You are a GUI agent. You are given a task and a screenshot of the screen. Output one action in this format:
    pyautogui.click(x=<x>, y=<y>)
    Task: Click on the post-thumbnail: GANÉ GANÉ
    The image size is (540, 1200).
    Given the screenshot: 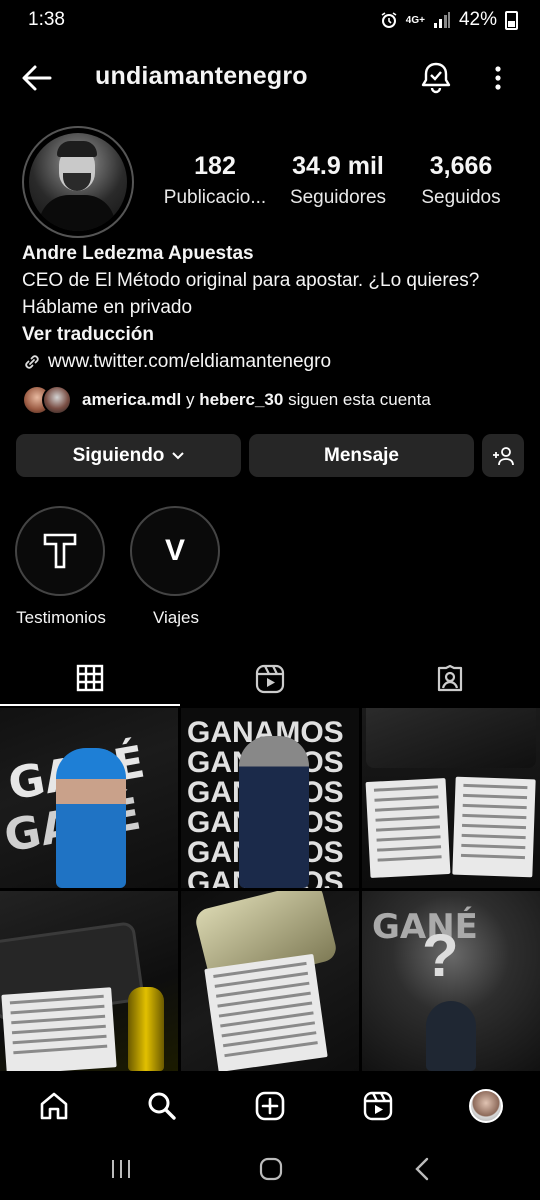 What is the action you would take?
    pyautogui.click(x=89, y=798)
    